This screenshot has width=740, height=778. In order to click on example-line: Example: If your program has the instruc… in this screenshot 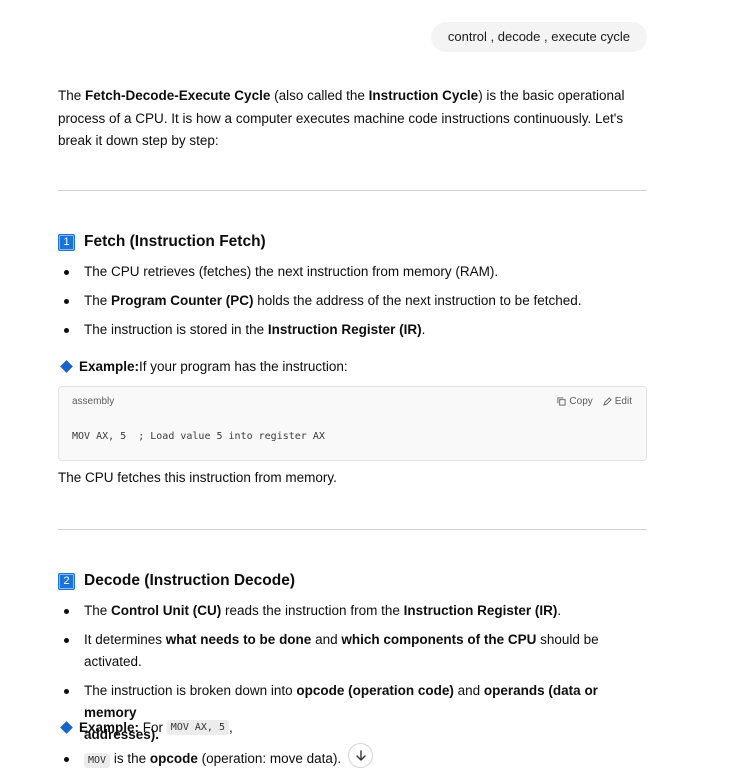, I will do `click(203, 366)`.